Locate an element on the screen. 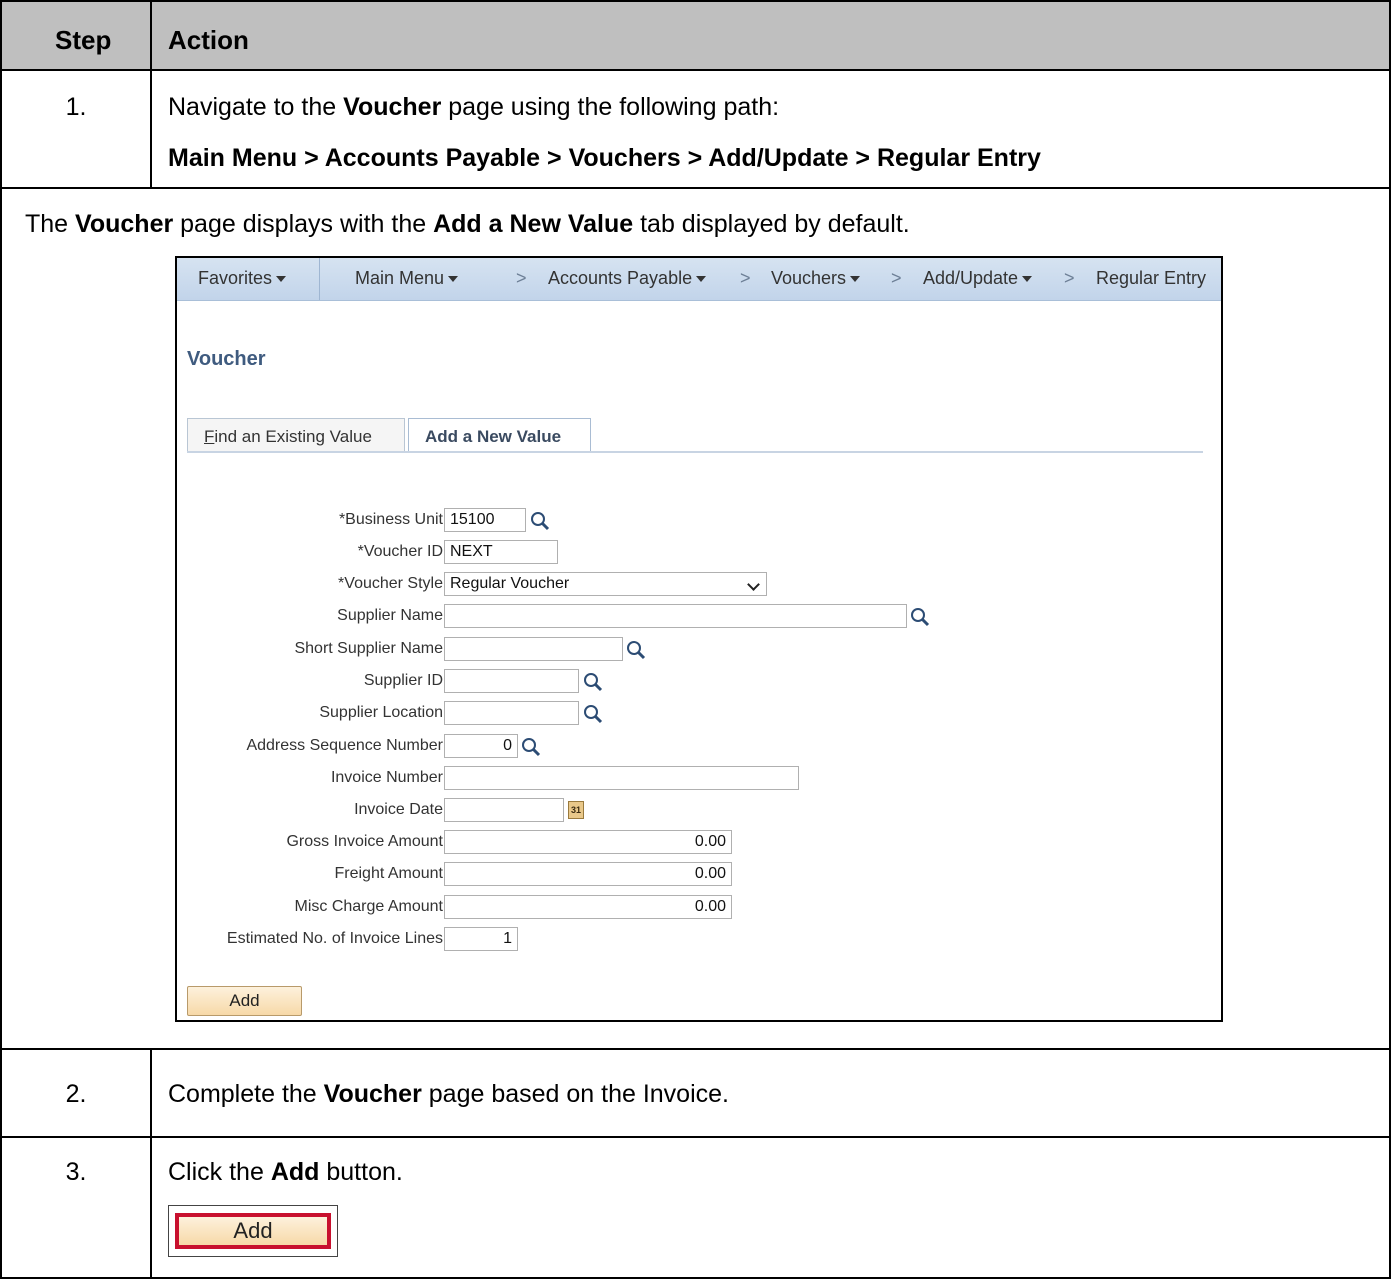  nav-favorites: Favorites is located at coordinates (242, 278).